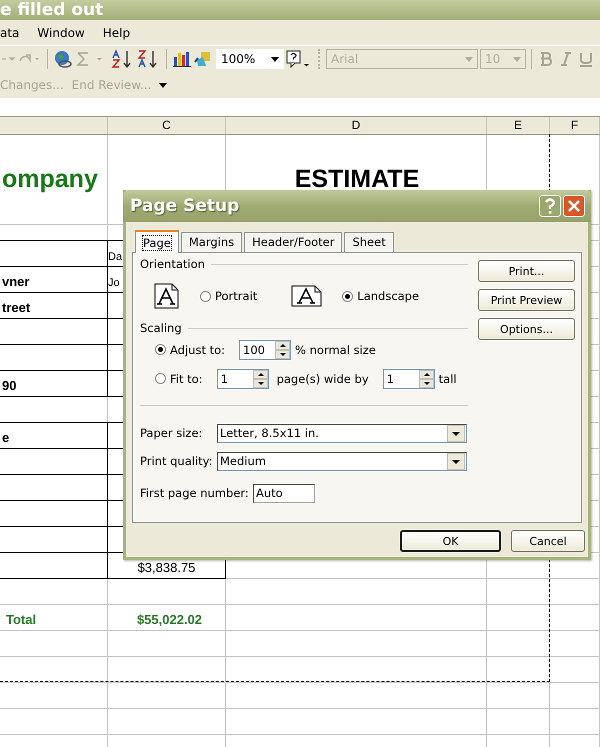  Describe the element at coordinates (342, 433) in the screenshot. I see `paper-size-dropdown: Letter, 8.5x11 in.` at that location.